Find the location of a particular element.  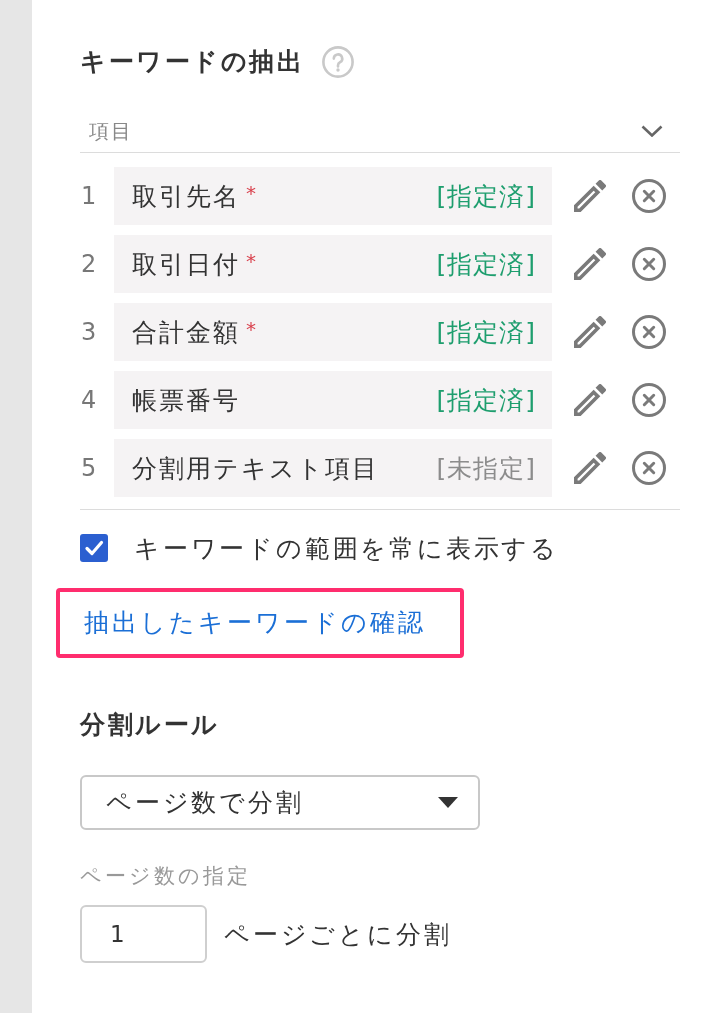

row-number: 2 is located at coordinates (89, 264).